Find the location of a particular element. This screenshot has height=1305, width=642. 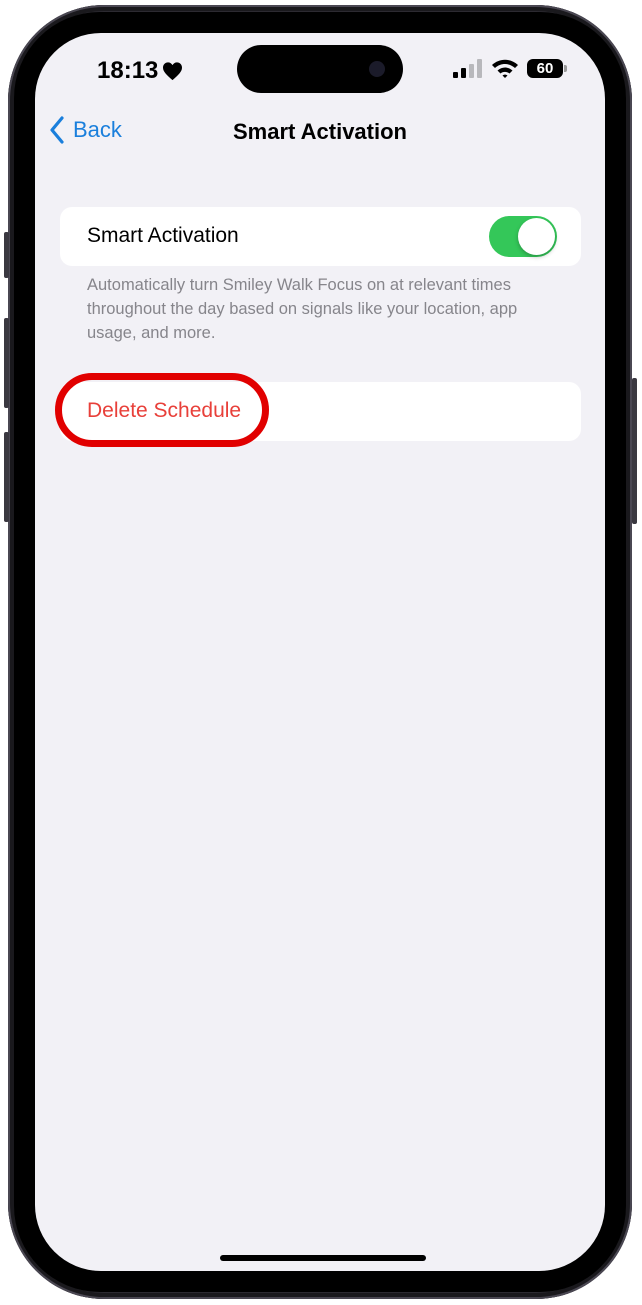

smart-activation-label: Smart Activation is located at coordinates (163, 235).